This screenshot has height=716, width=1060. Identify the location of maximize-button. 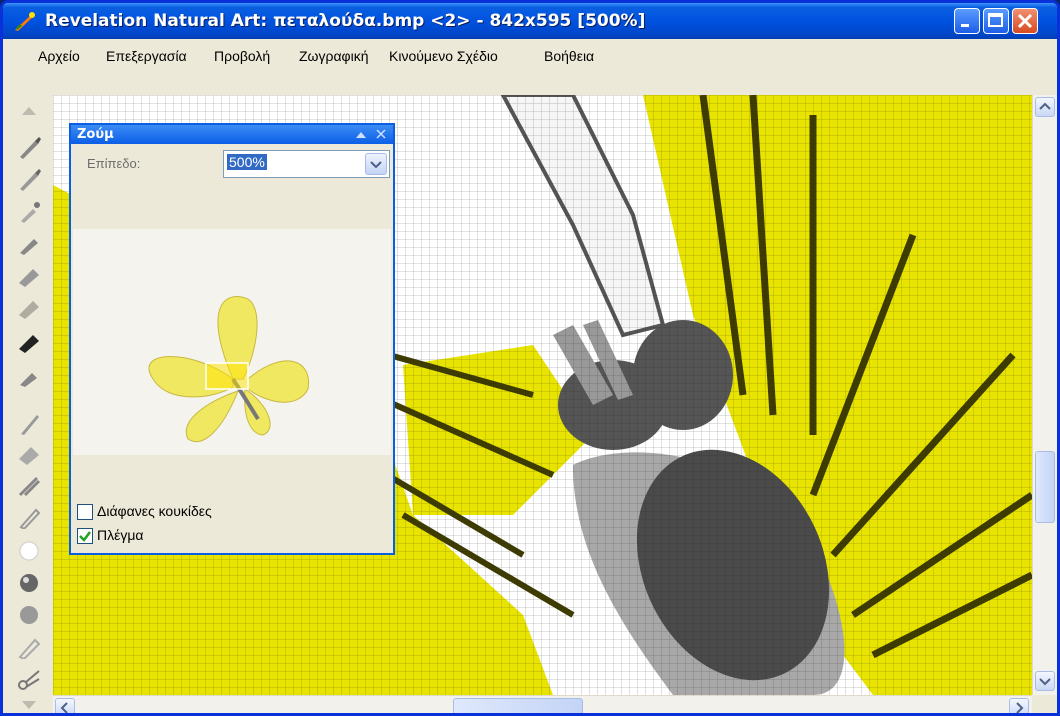
(996, 21).